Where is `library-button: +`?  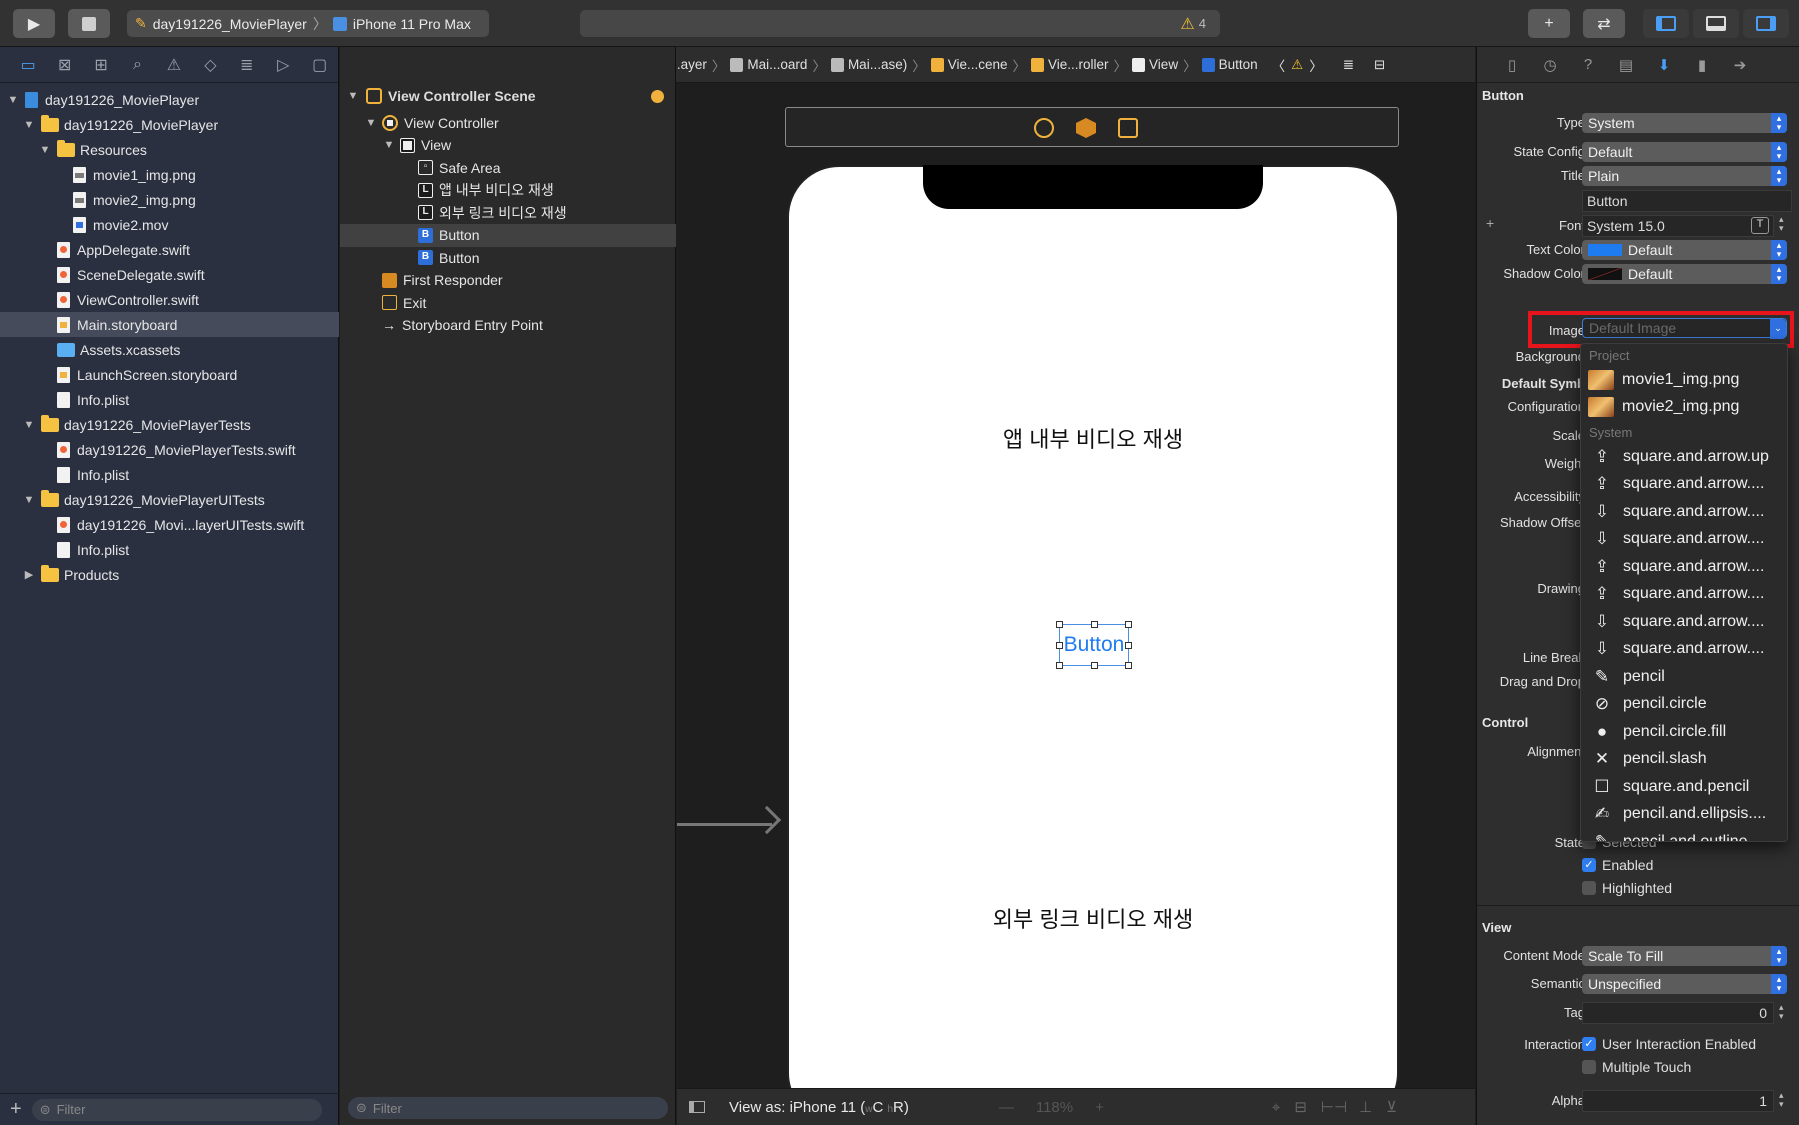 library-button: + is located at coordinates (1549, 23).